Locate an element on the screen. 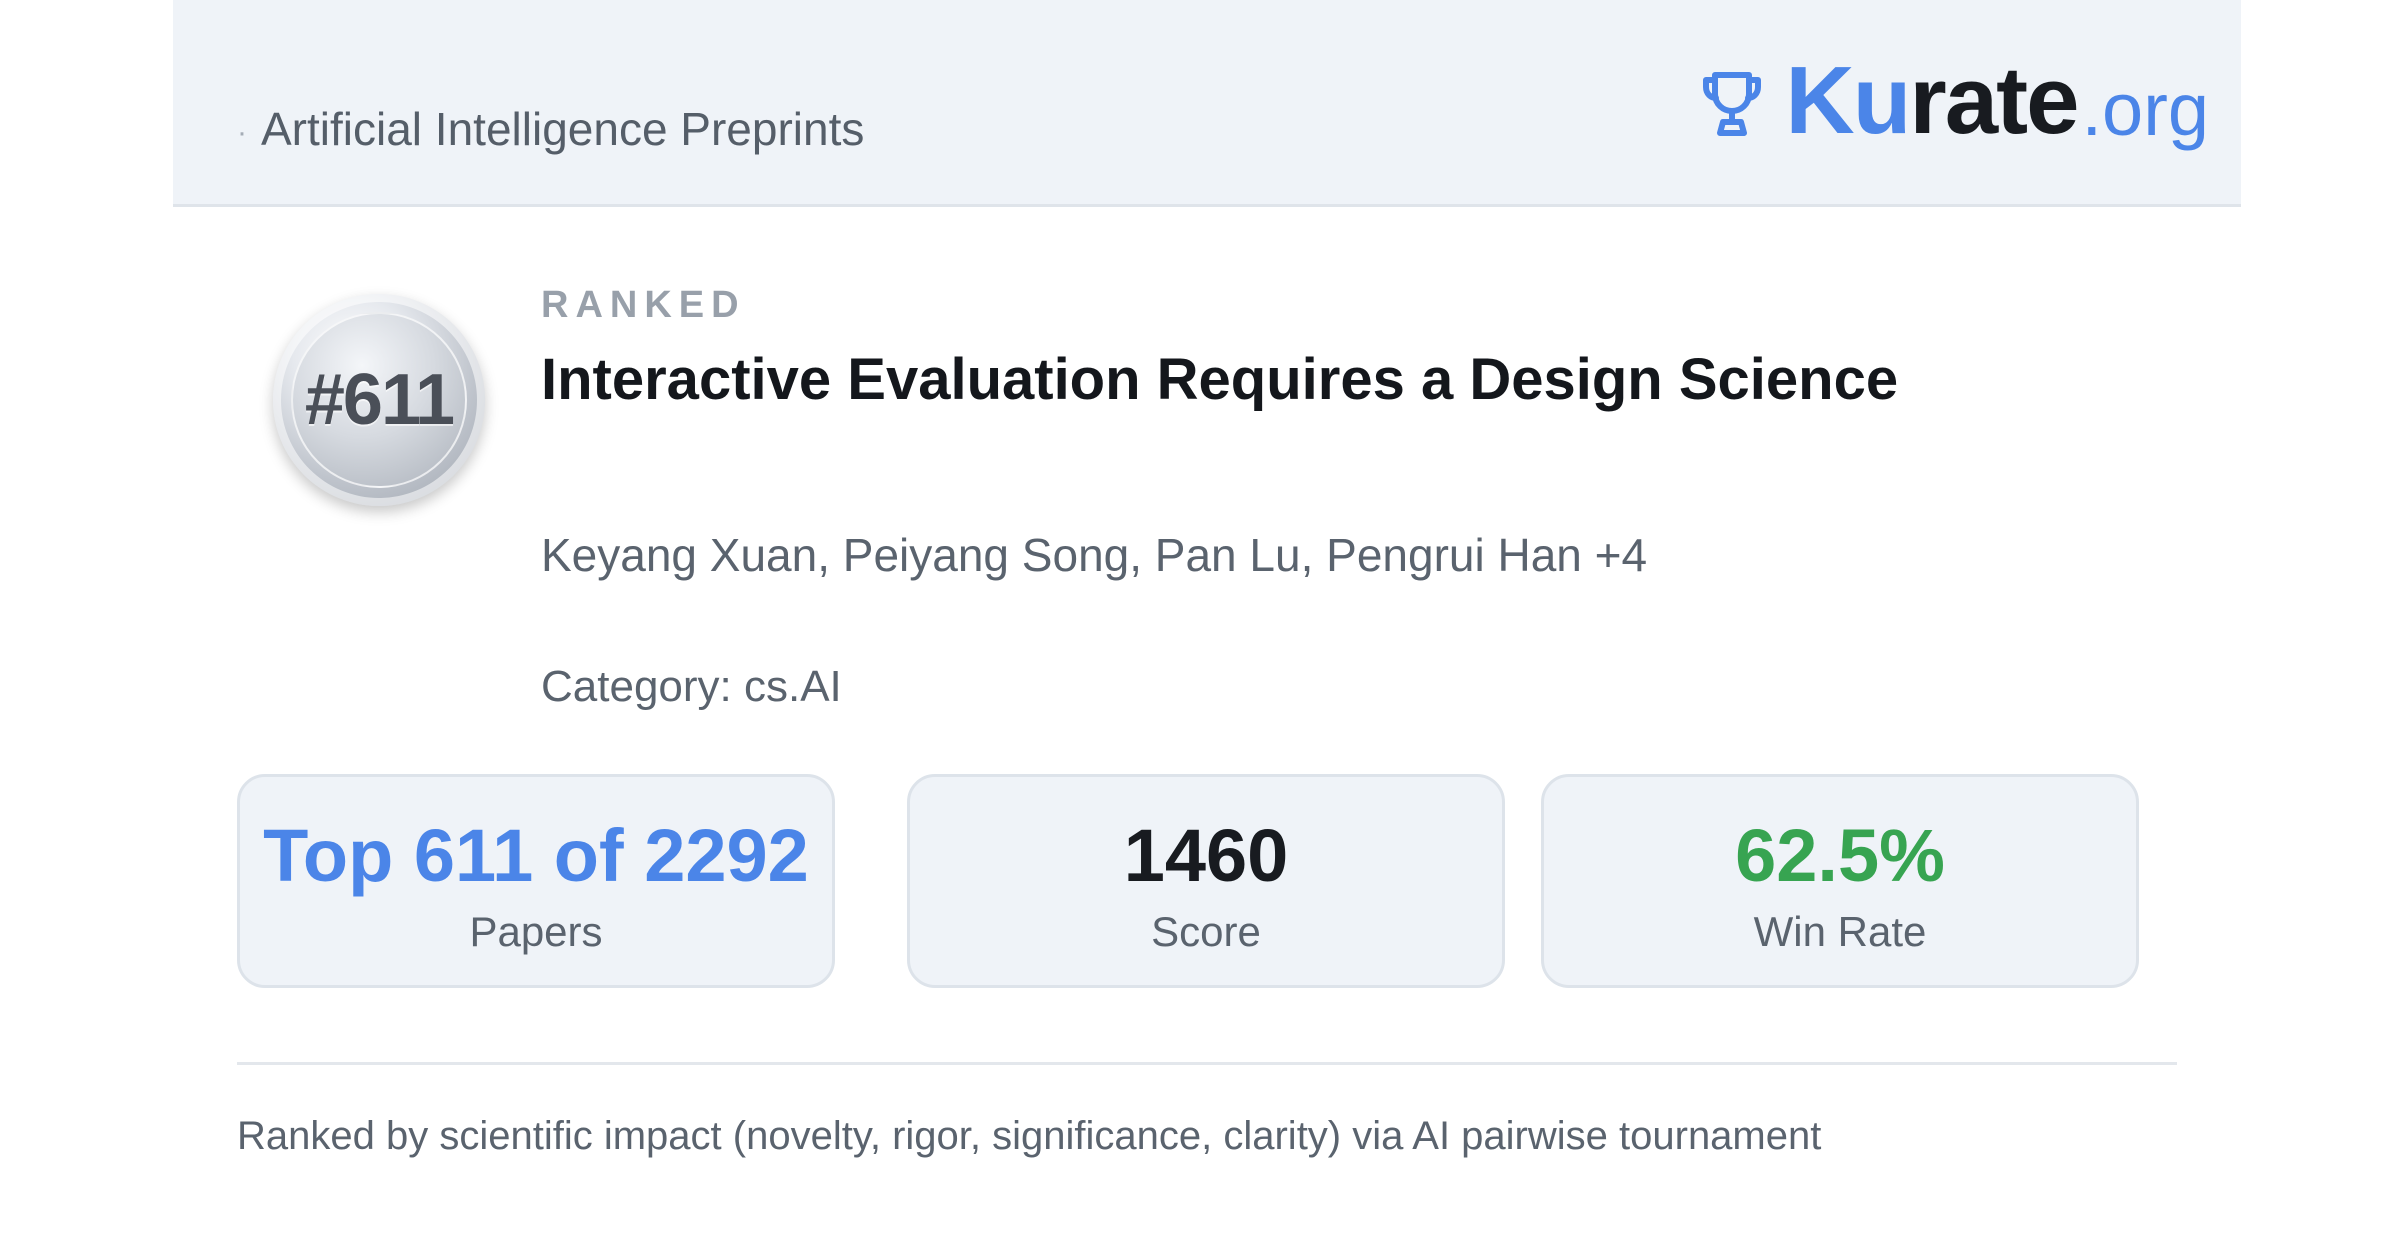  rank-medal: #611 is located at coordinates (379, 400).